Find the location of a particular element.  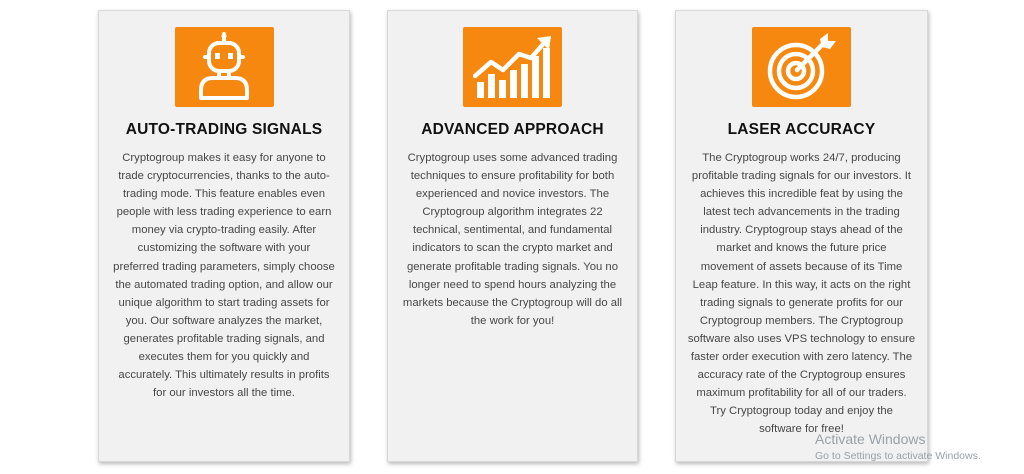

text-line: industry. Cryptogroup stays ahead of the is located at coordinates (801, 230).